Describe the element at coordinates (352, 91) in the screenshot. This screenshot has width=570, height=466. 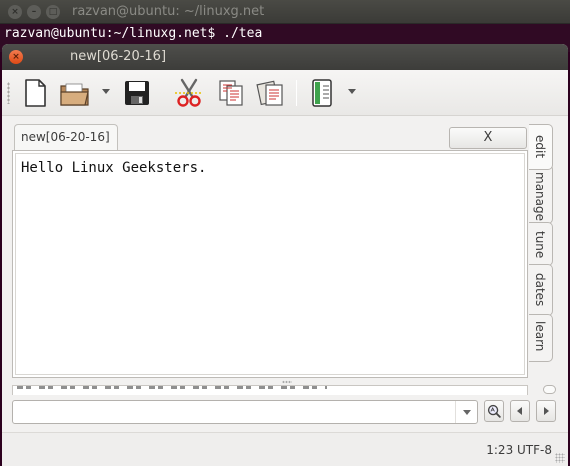
I see `bookmarks-dropdown-icon` at that location.